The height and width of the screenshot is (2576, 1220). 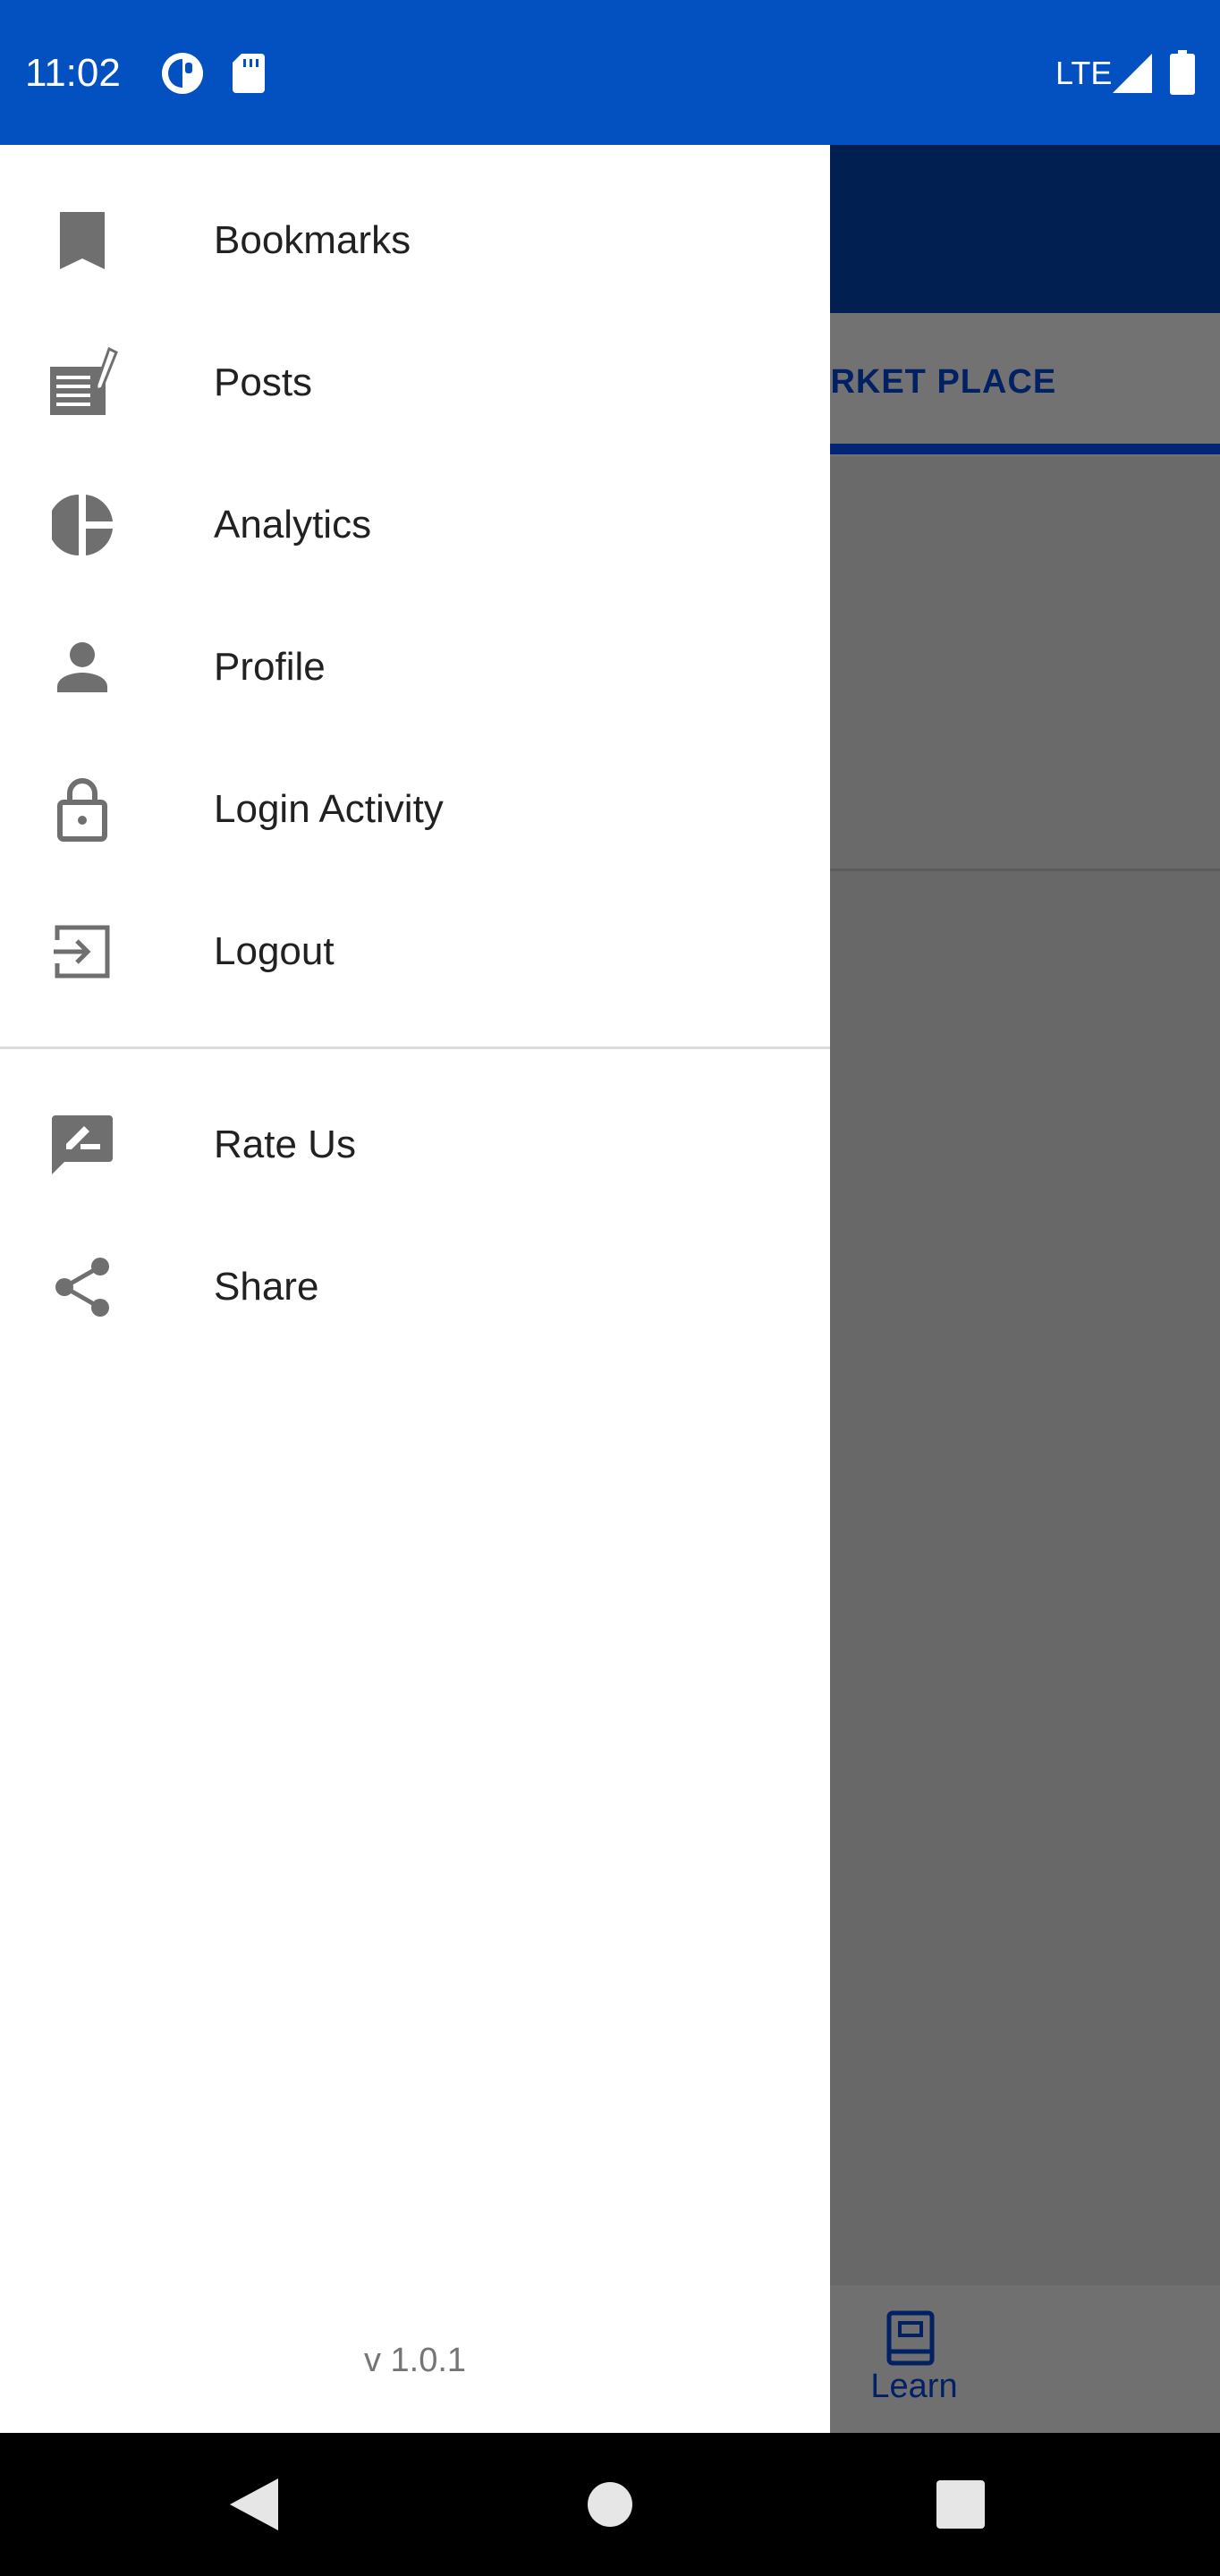 I want to click on bottom-nav-learn: Learn, so click(x=914, y=2386).